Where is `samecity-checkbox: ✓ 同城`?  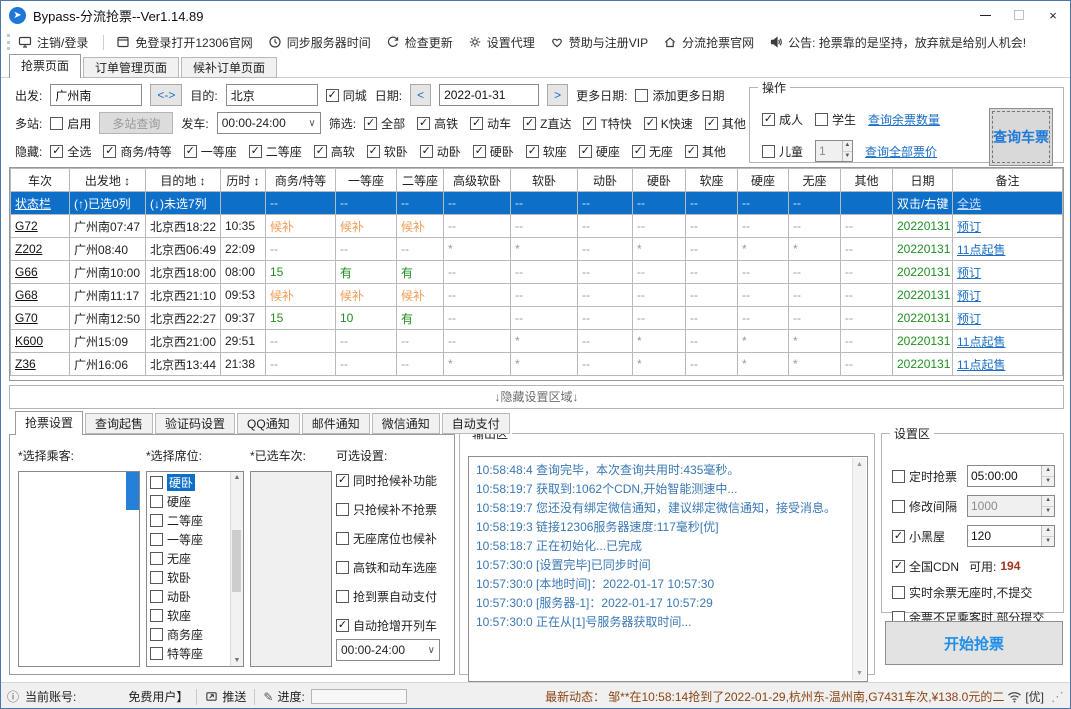 samecity-checkbox: ✓ 同城 is located at coordinates (346, 95).